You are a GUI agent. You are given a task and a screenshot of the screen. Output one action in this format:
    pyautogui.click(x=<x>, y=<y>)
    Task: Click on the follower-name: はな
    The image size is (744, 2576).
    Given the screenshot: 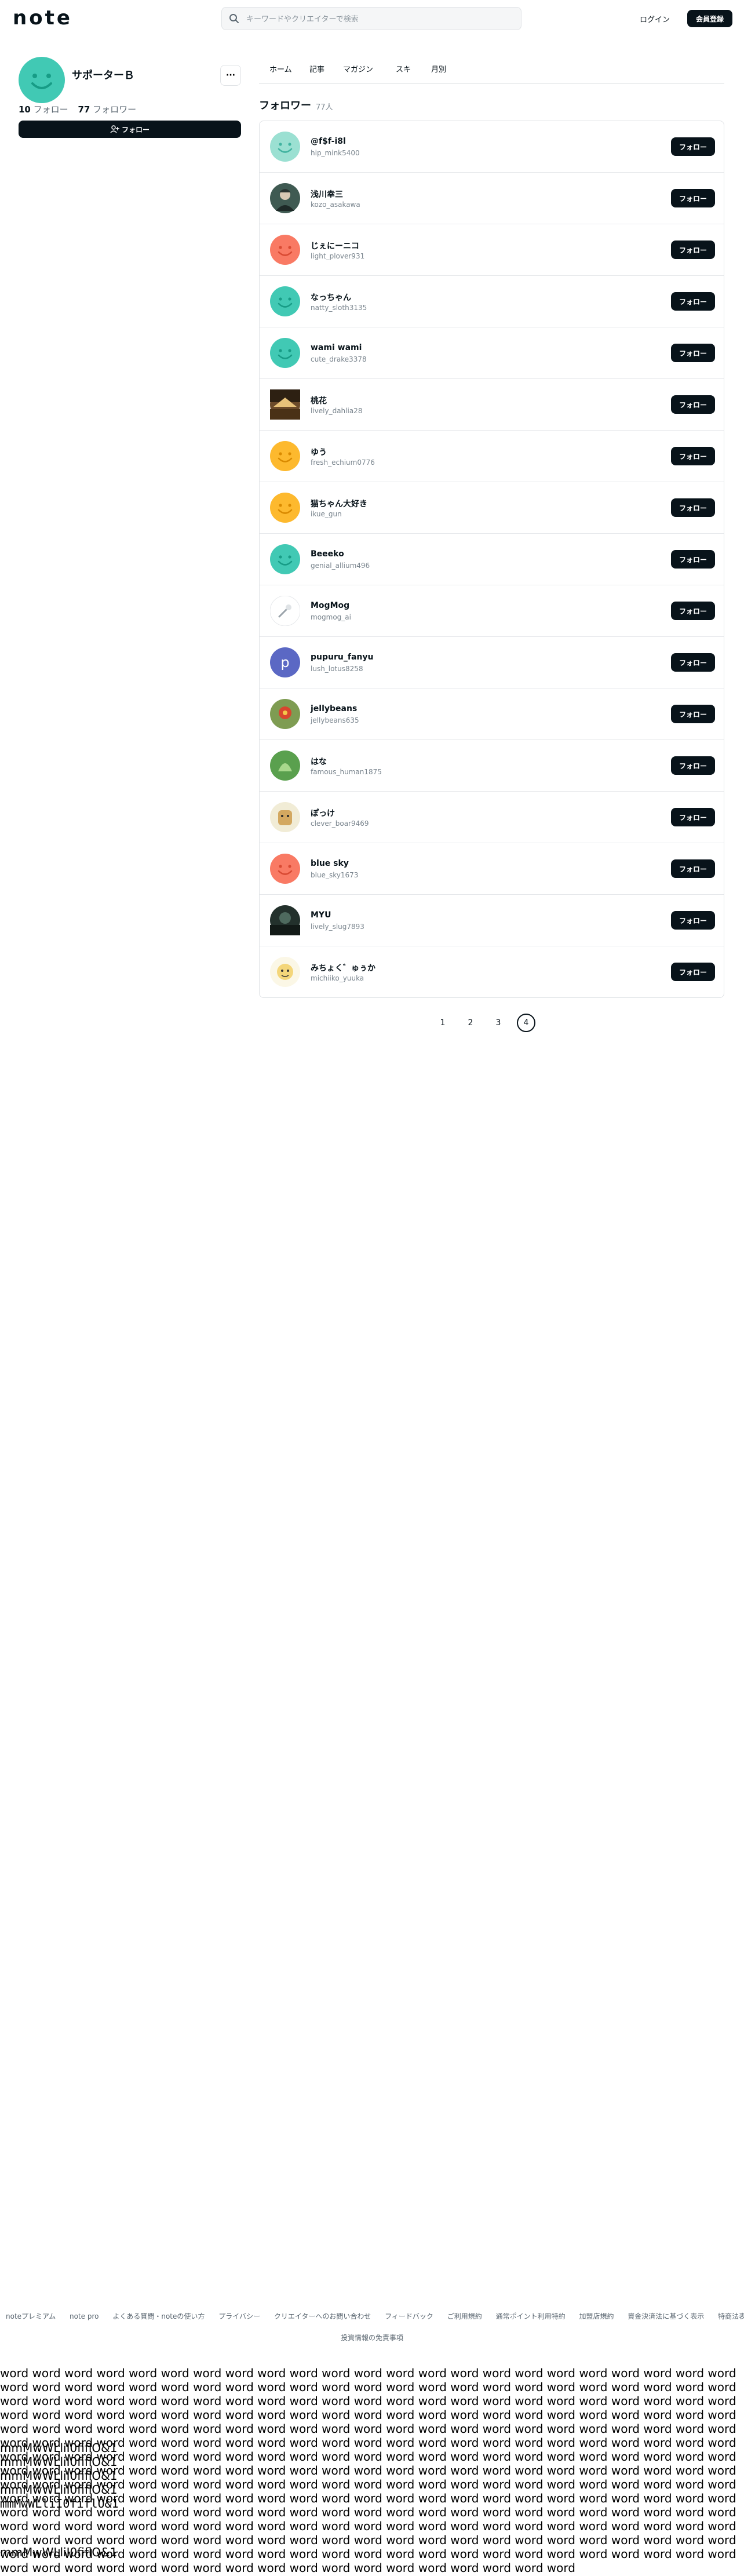 What is the action you would take?
    pyautogui.click(x=319, y=761)
    